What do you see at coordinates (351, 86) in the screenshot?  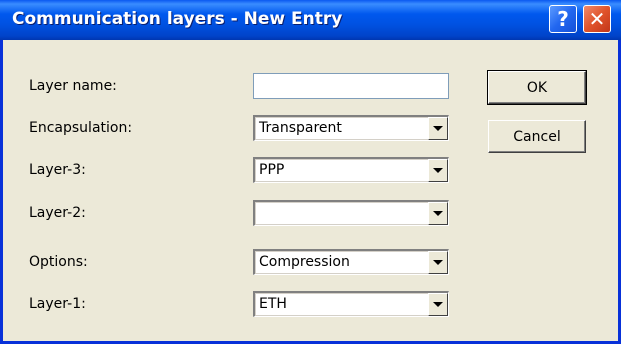 I see `layer-name-input` at bounding box center [351, 86].